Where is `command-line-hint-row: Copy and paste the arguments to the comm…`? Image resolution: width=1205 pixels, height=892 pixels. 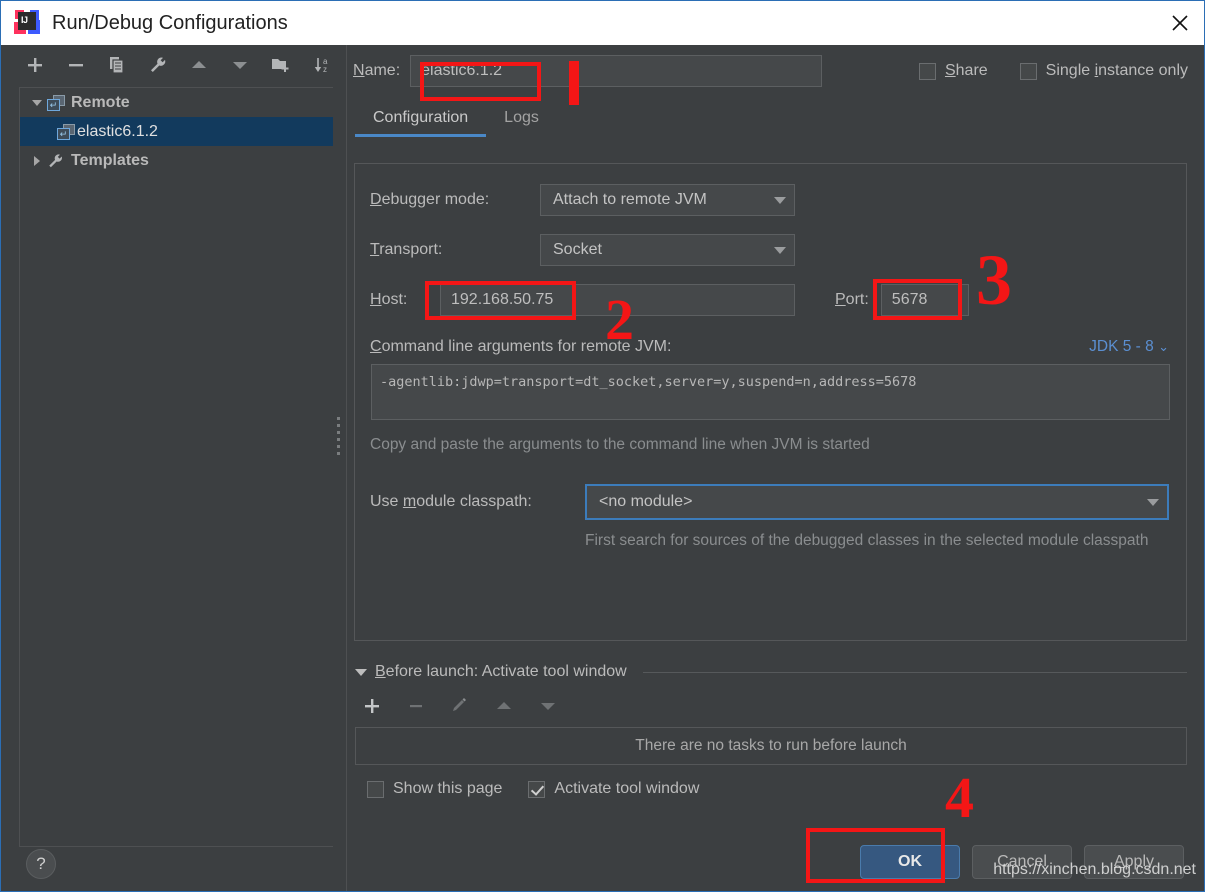 command-line-hint-row: Copy and paste the arguments to the comm… is located at coordinates (770, 445).